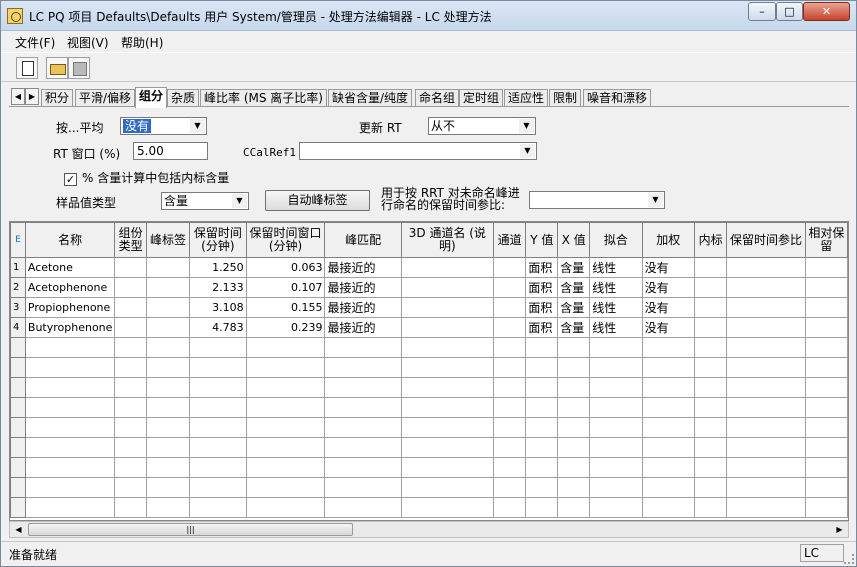  Describe the element at coordinates (57, 68) in the screenshot. I see `open-folder-icon` at that location.